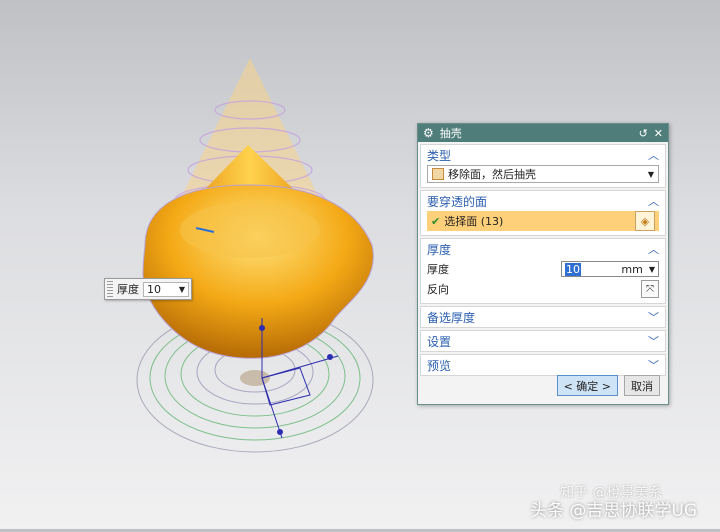 The image size is (720, 532). What do you see at coordinates (439, 249) in the screenshot?
I see `section-thickness-title: 厚度` at bounding box center [439, 249].